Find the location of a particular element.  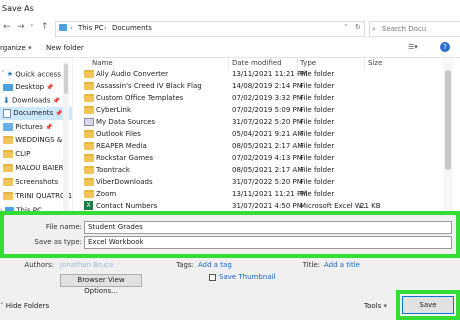

organize-menu: rganize ▾ is located at coordinates (16, 48).